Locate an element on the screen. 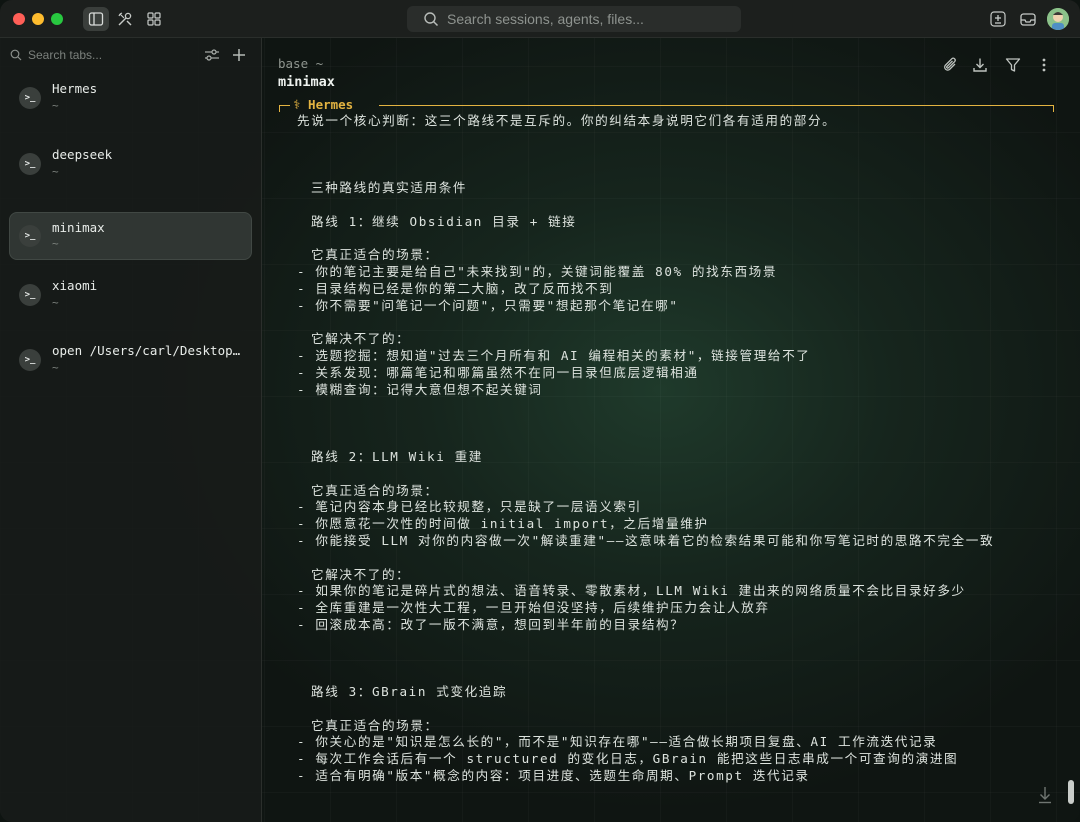 The height and width of the screenshot is (822, 1080). tab-title: xiaomi is located at coordinates (75, 285).